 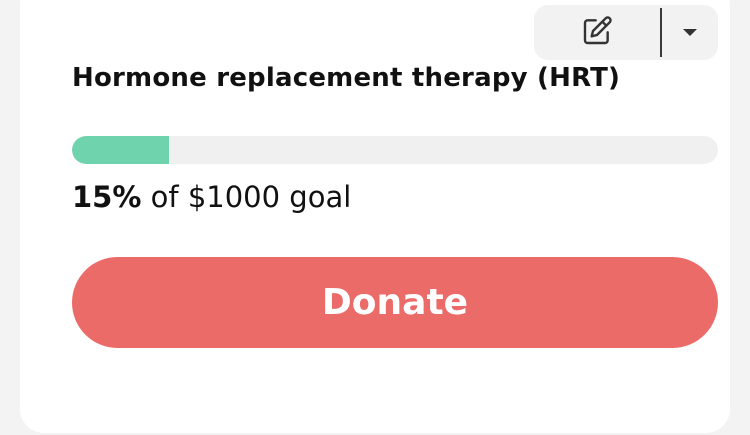 I want to click on more-options-dropdown-button, so click(x=690, y=32).